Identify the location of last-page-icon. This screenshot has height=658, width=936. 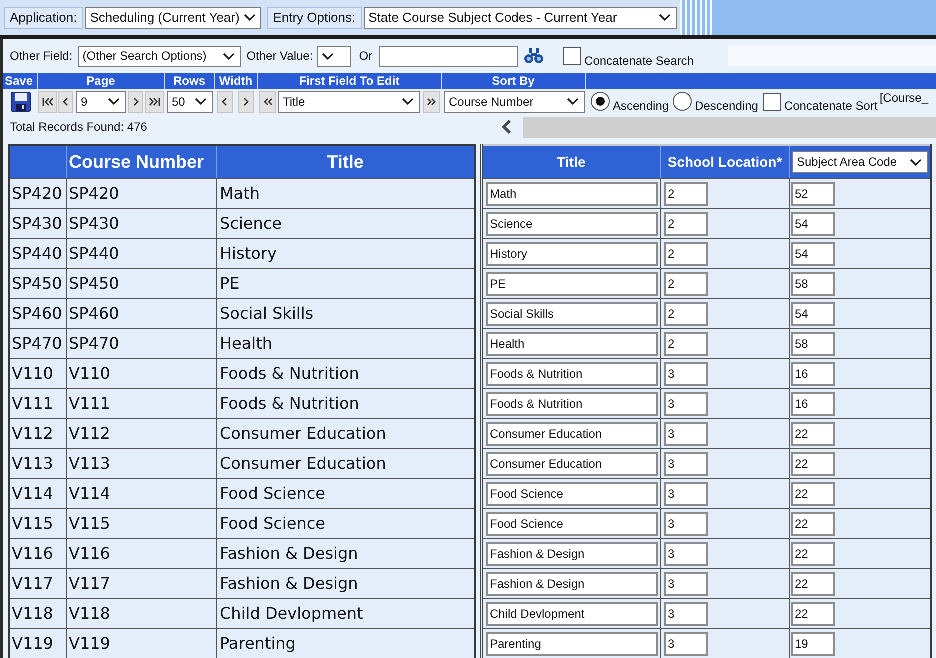
(154, 101).